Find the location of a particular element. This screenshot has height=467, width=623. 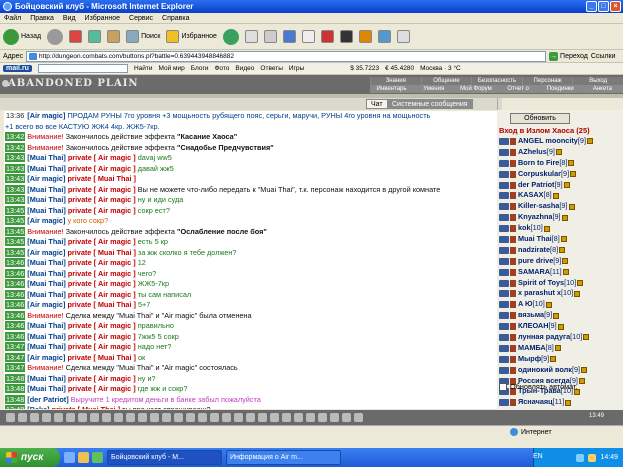

refresh-button: Обновить is located at coordinates (540, 118).